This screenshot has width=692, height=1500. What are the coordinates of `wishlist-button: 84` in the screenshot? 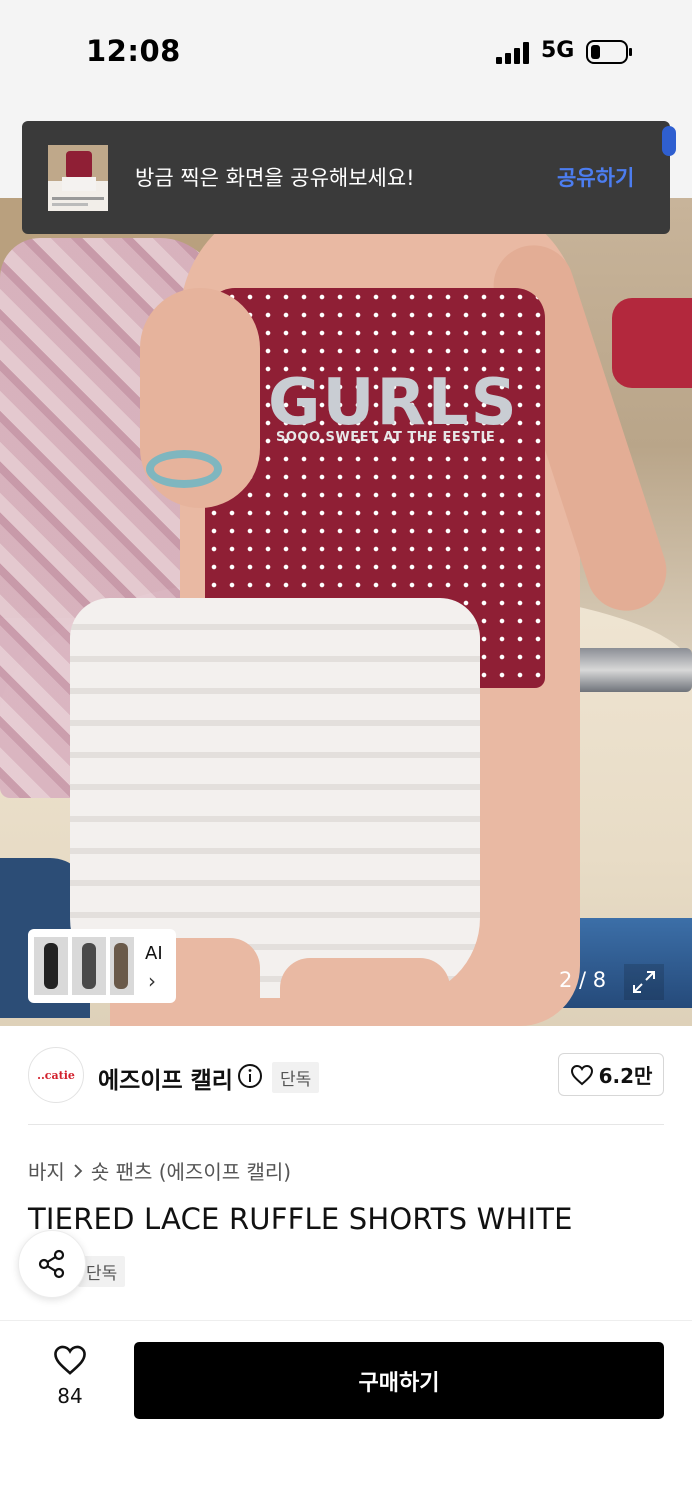 It's located at (70, 1379).